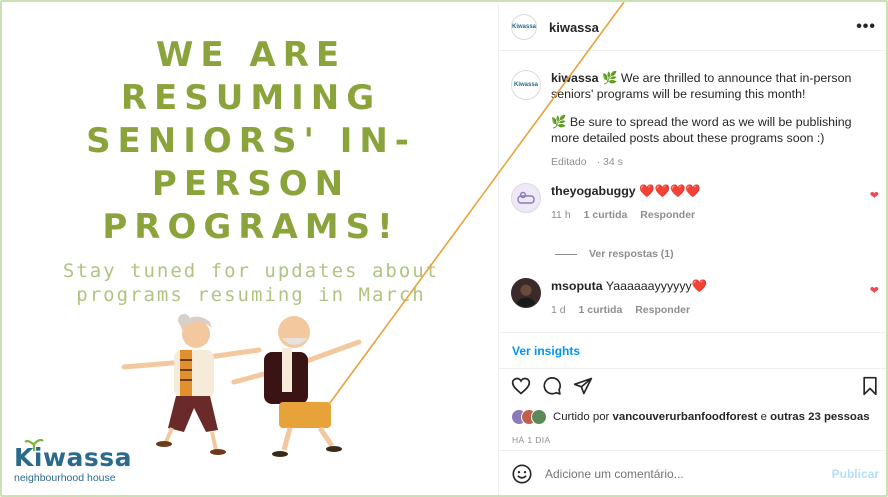  Describe the element at coordinates (866, 27) in the screenshot. I see `more-icon: •••` at that location.